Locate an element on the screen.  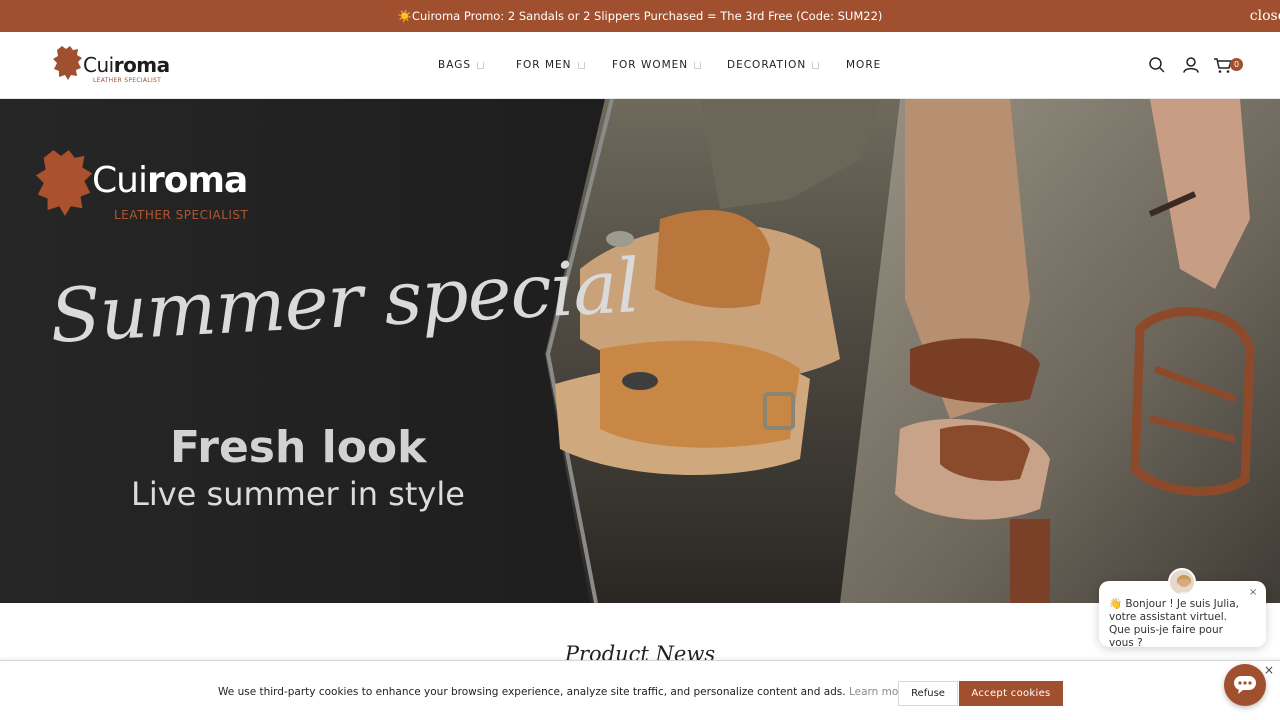
promo-close-link: close is located at coordinates (1265, 16).